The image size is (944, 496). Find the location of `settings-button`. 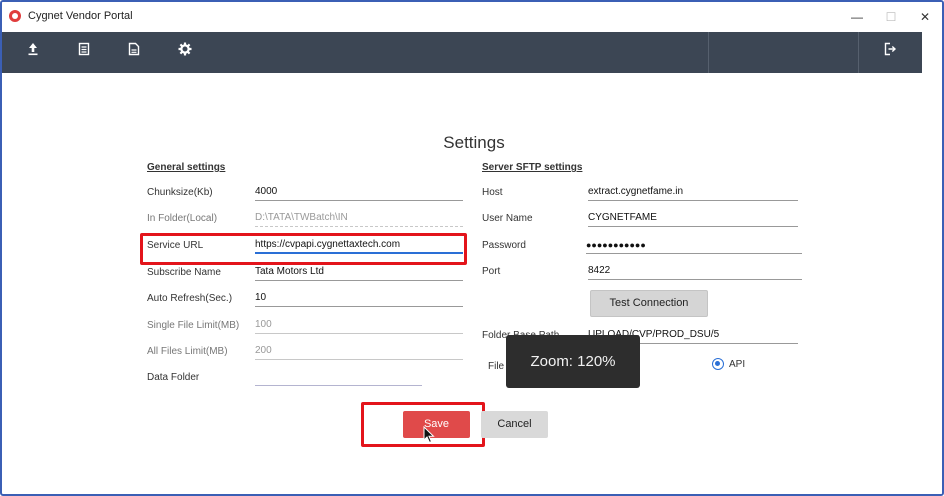

settings-button is located at coordinates (185, 52).